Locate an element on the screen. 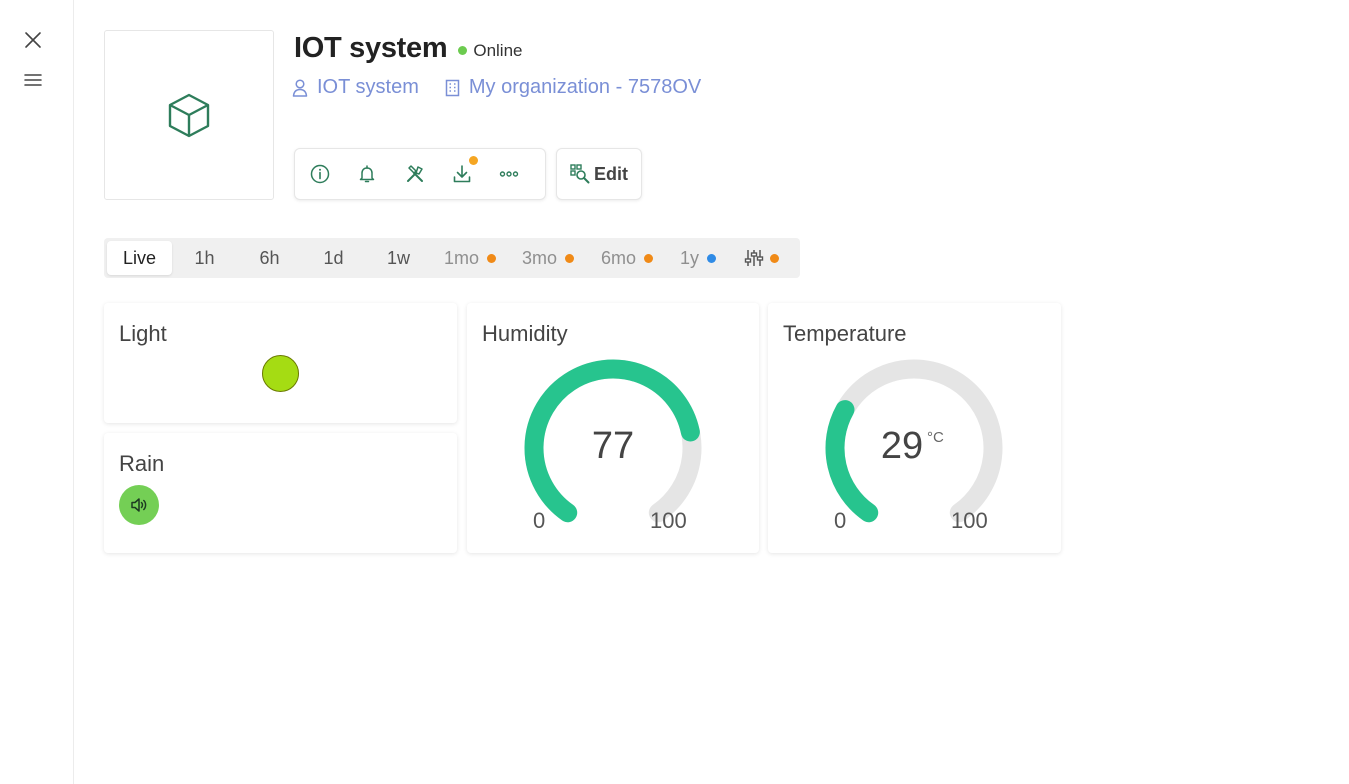 The image size is (1349, 784). speaker-icon is located at coordinates (139, 505).